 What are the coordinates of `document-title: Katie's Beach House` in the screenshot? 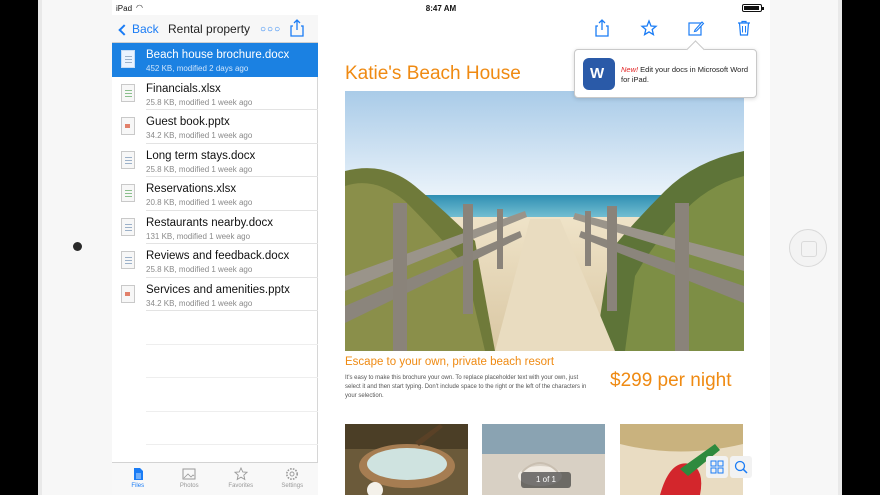 It's located at (433, 73).